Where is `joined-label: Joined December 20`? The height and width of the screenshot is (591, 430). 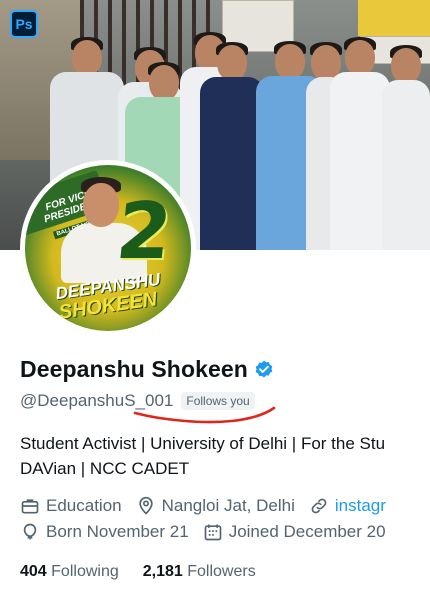
joined-label: Joined December 20 is located at coordinates (307, 531).